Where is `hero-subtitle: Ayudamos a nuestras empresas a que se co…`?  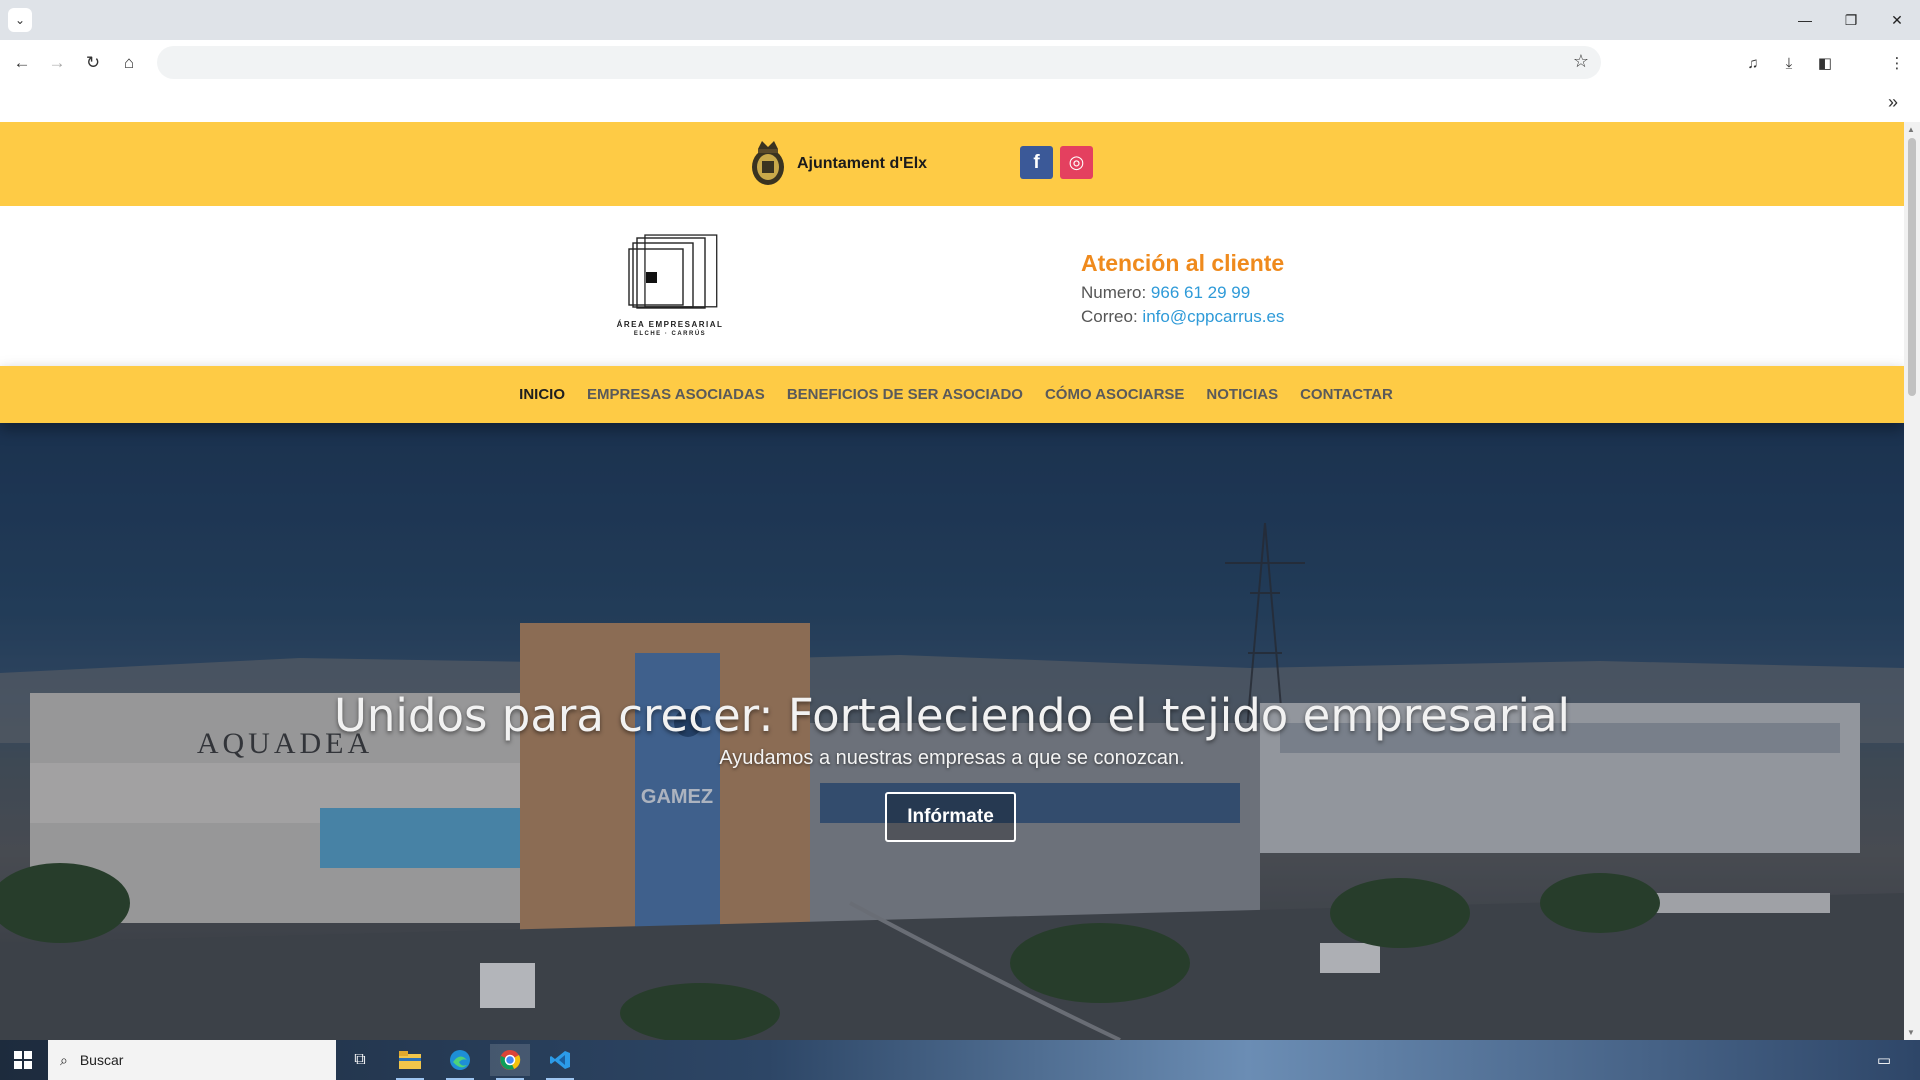 hero-subtitle: Ayudamos a nuestras empresas a que se co… is located at coordinates (952, 758).